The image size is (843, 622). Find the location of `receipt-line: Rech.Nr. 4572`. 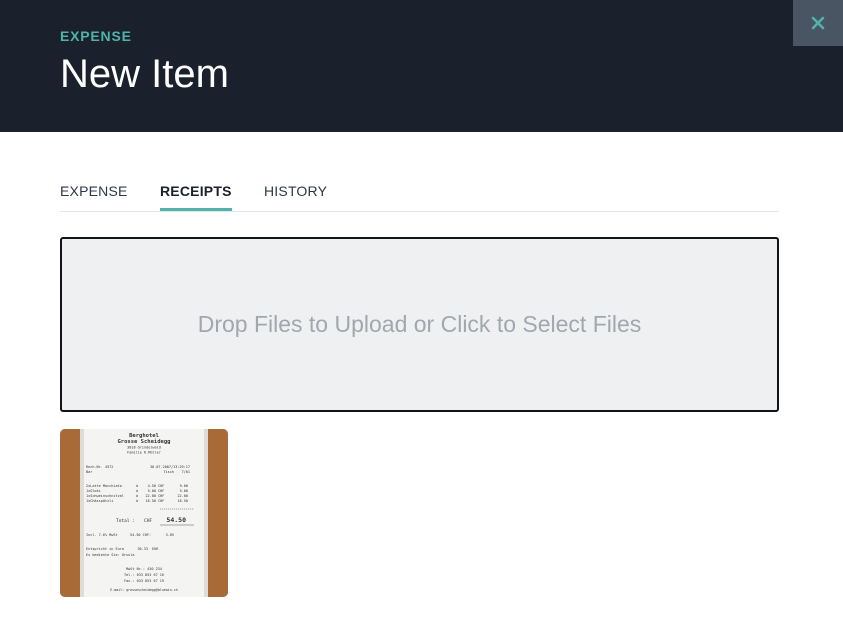

receipt-line: Rech.Nr. 4572 is located at coordinates (99, 467).